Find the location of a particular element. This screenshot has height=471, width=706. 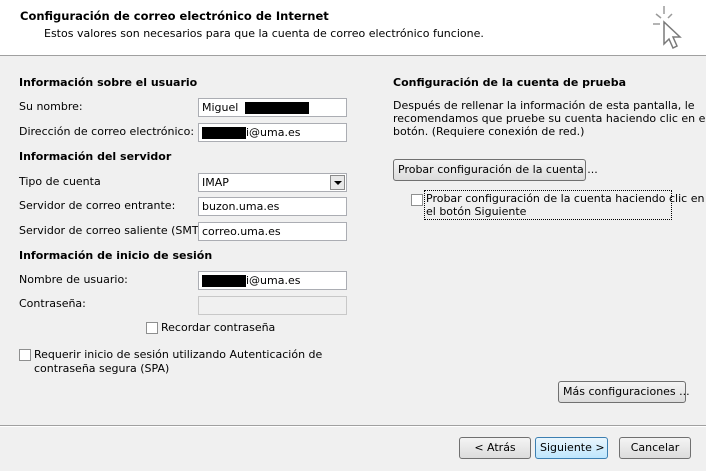

redacted-username is located at coordinates (224, 281).